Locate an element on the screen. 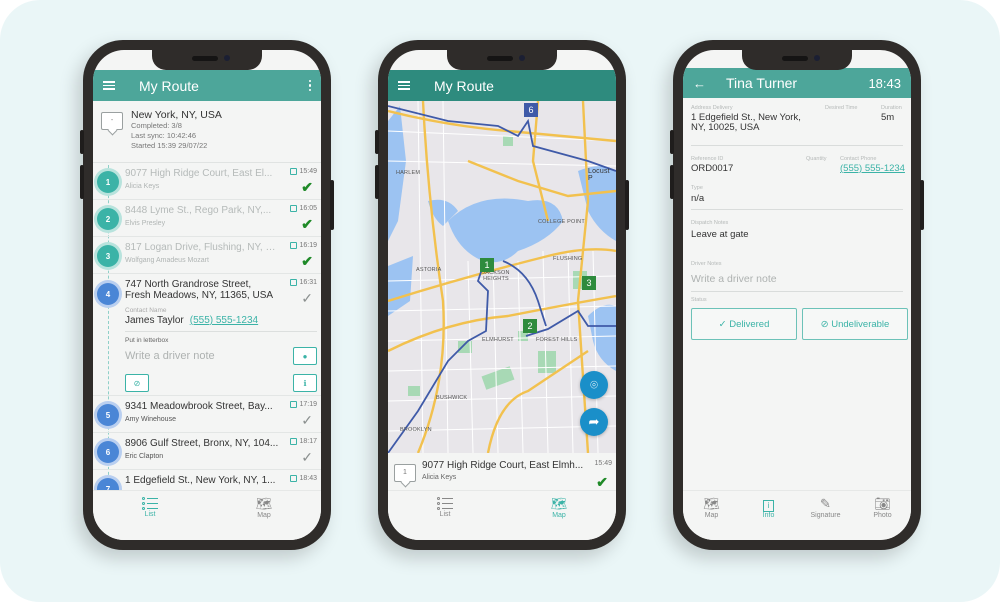 The height and width of the screenshot is (602, 1000). dispatch-notes-label: Dispatch Notes is located at coordinates (710, 223).